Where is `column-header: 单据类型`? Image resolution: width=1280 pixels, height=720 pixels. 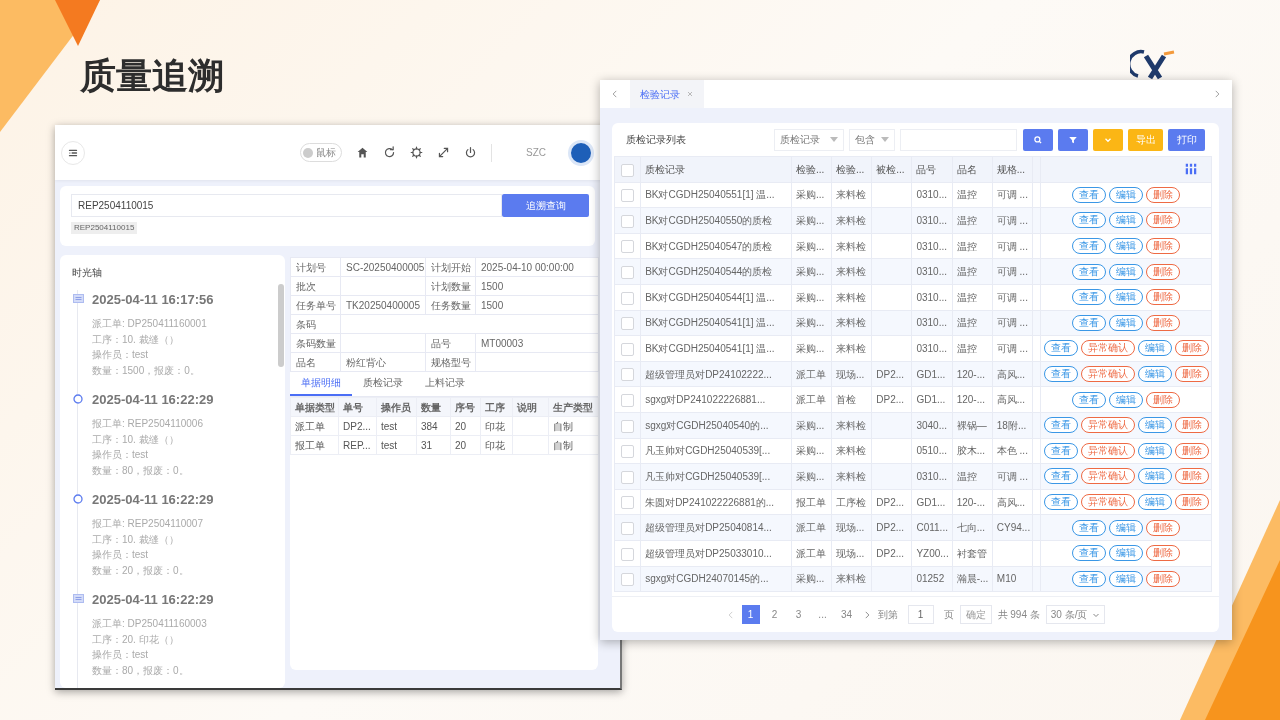
column-header: 单据类型 is located at coordinates (314, 407).